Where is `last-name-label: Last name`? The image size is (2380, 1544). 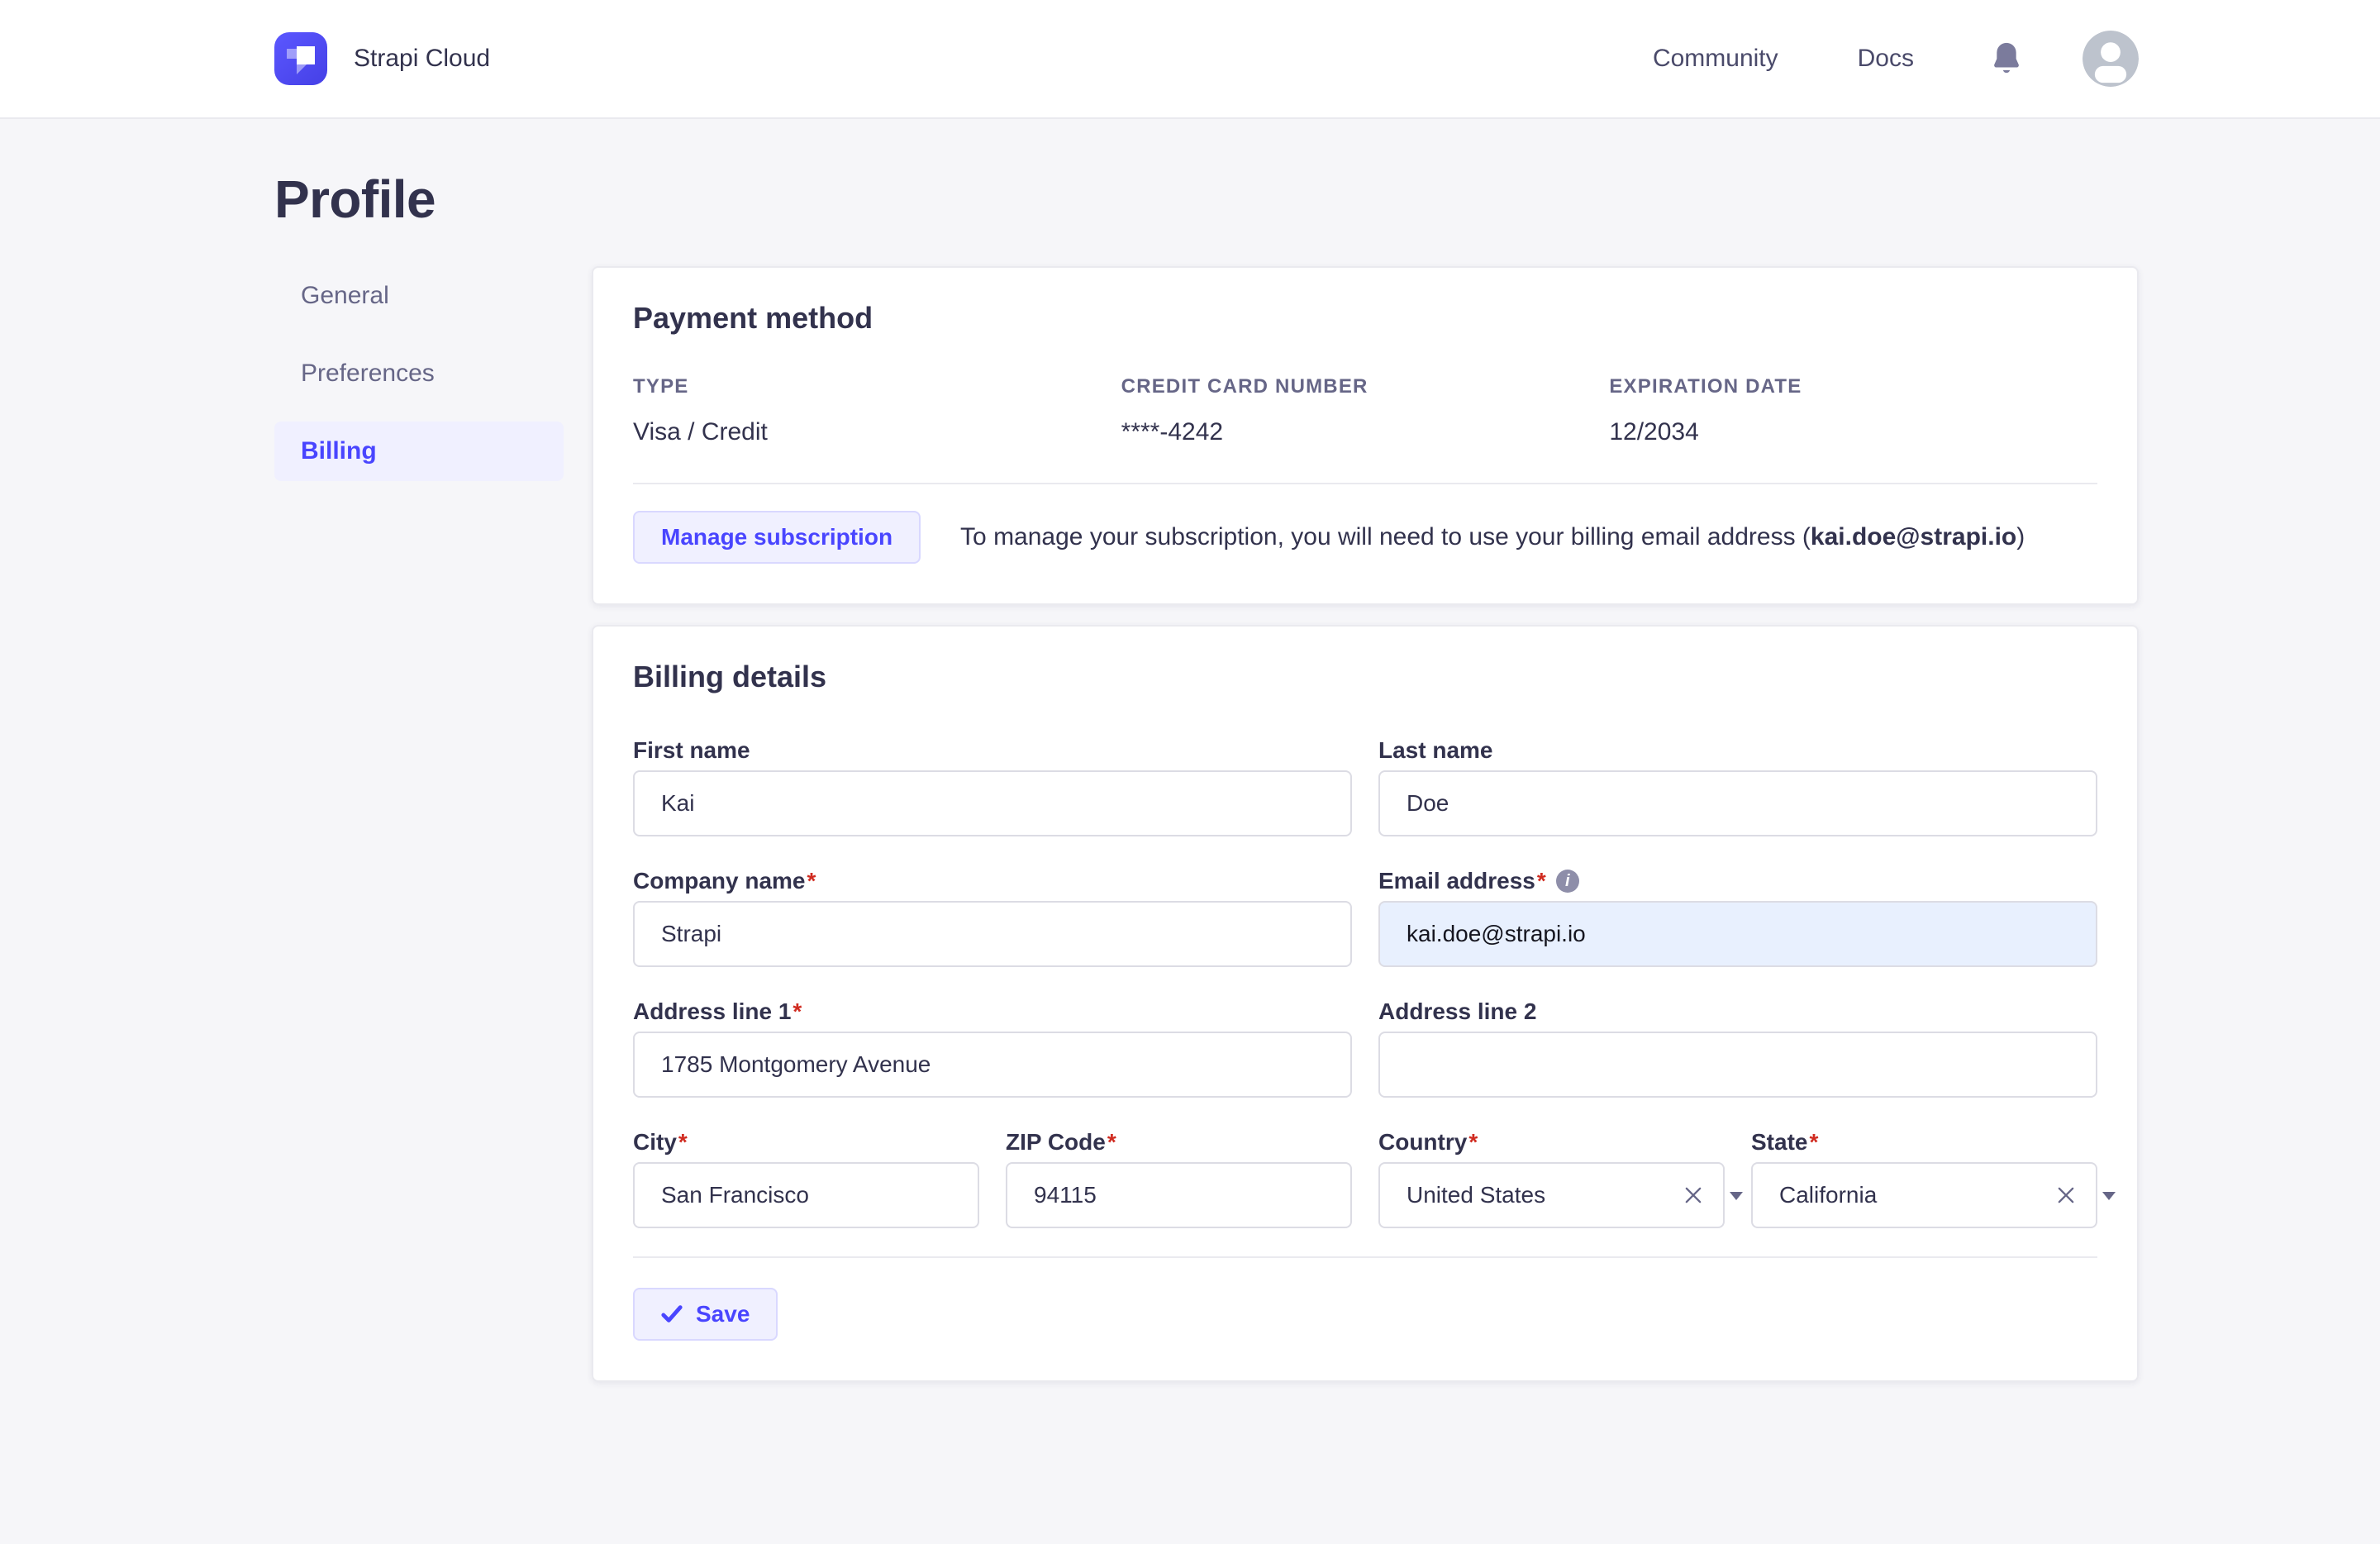
last-name-label: Last name is located at coordinates (1435, 750).